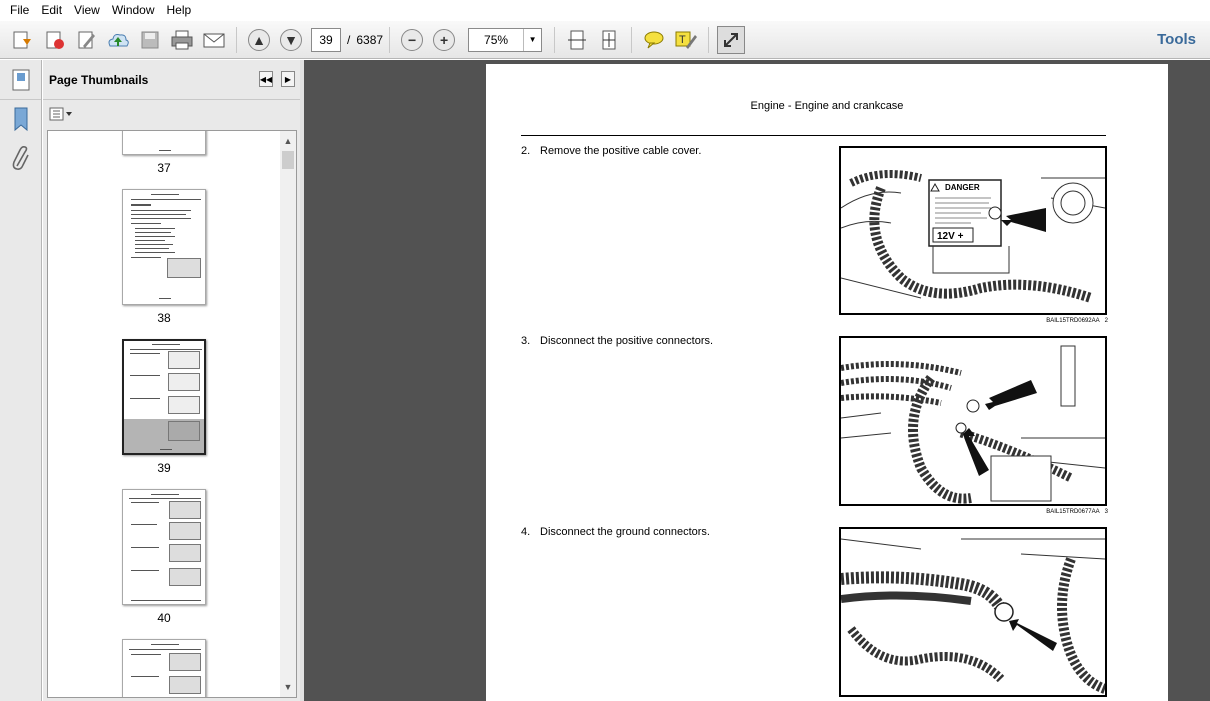 The width and height of the screenshot is (1210, 701). I want to click on panel-header: Page Thumbnails ◀◀ ▶, so click(171, 80).